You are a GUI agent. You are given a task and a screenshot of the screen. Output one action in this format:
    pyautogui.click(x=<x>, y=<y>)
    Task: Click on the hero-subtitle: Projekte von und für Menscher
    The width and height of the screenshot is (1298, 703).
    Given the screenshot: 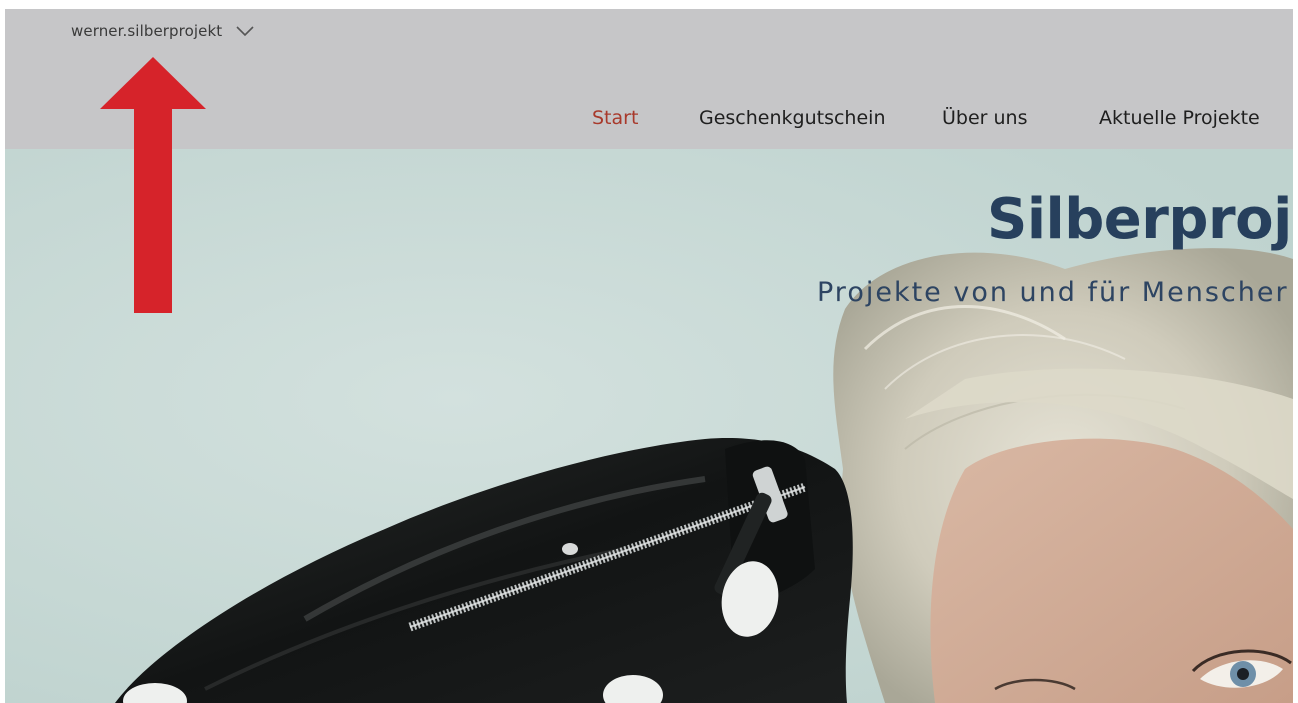 What is the action you would take?
    pyautogui.click(x=1053, y=292)
    